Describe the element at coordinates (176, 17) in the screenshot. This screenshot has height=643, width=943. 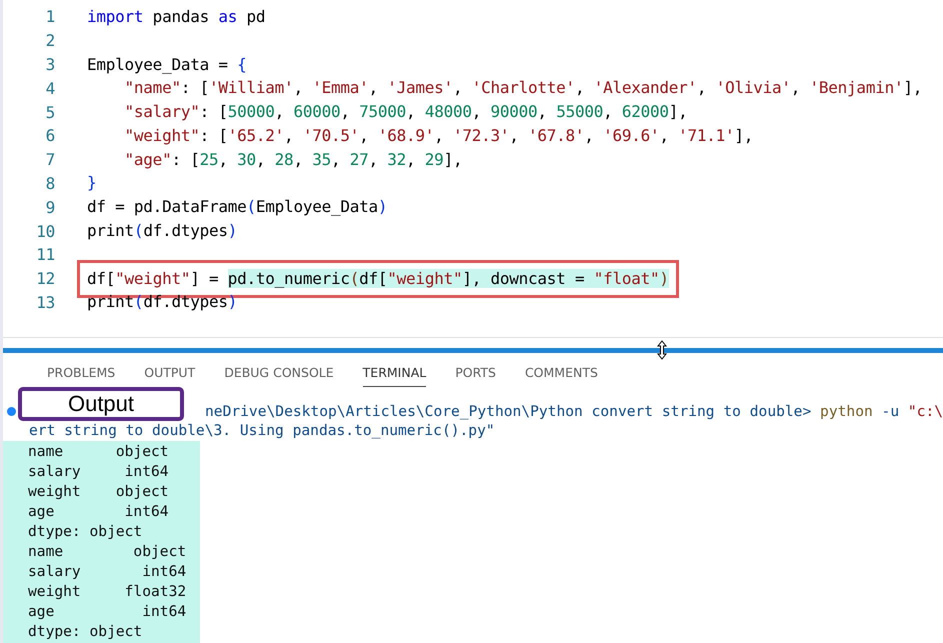
I see `code-line: import pandas as pd` at that location.